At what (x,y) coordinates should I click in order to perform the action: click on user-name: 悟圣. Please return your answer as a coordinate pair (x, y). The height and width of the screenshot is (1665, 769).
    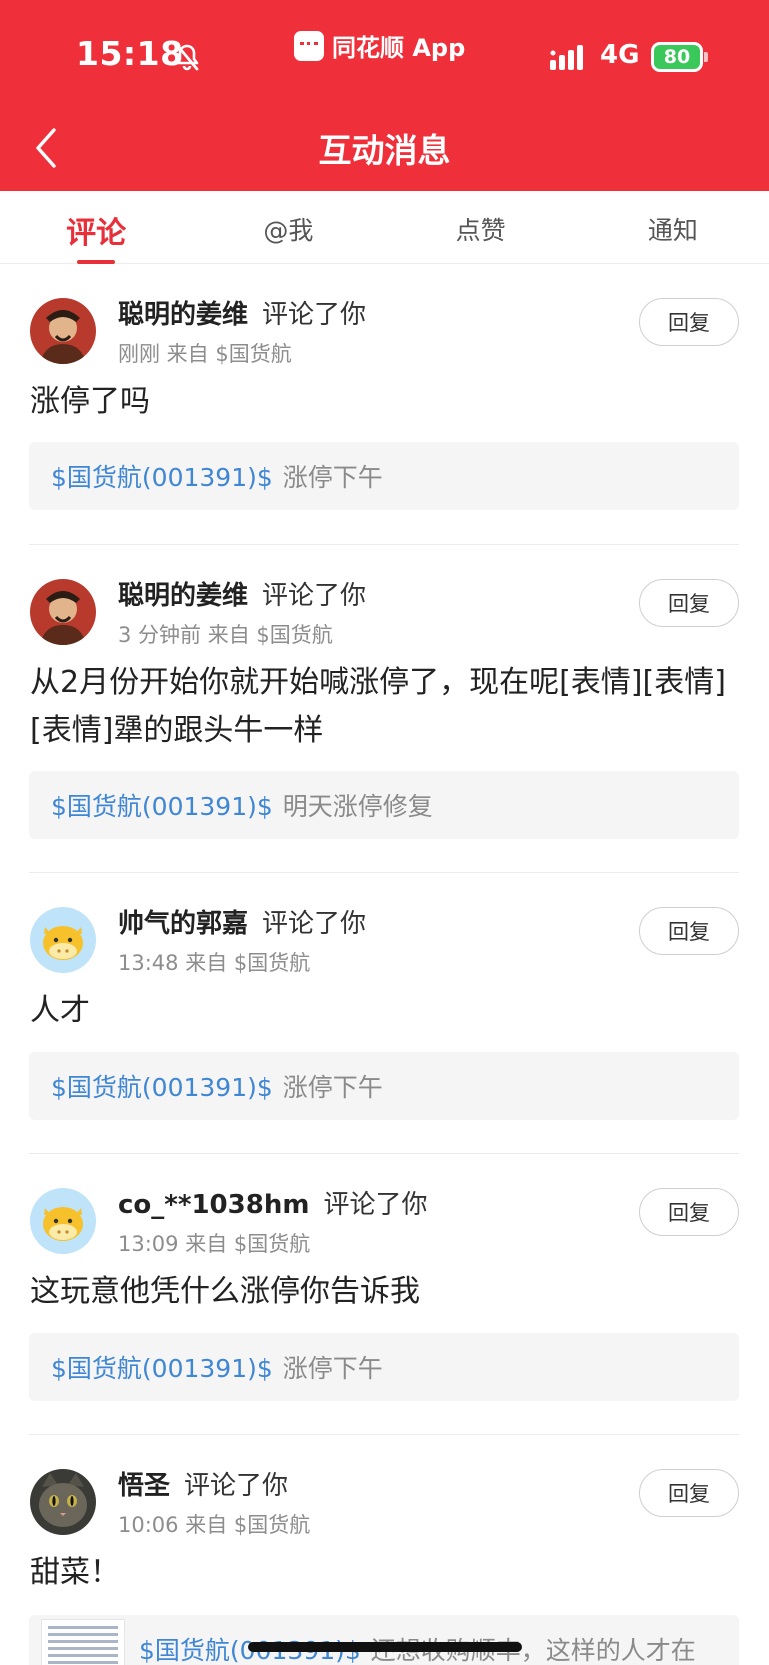
    Looking at the image, I should click on (144, 1486).